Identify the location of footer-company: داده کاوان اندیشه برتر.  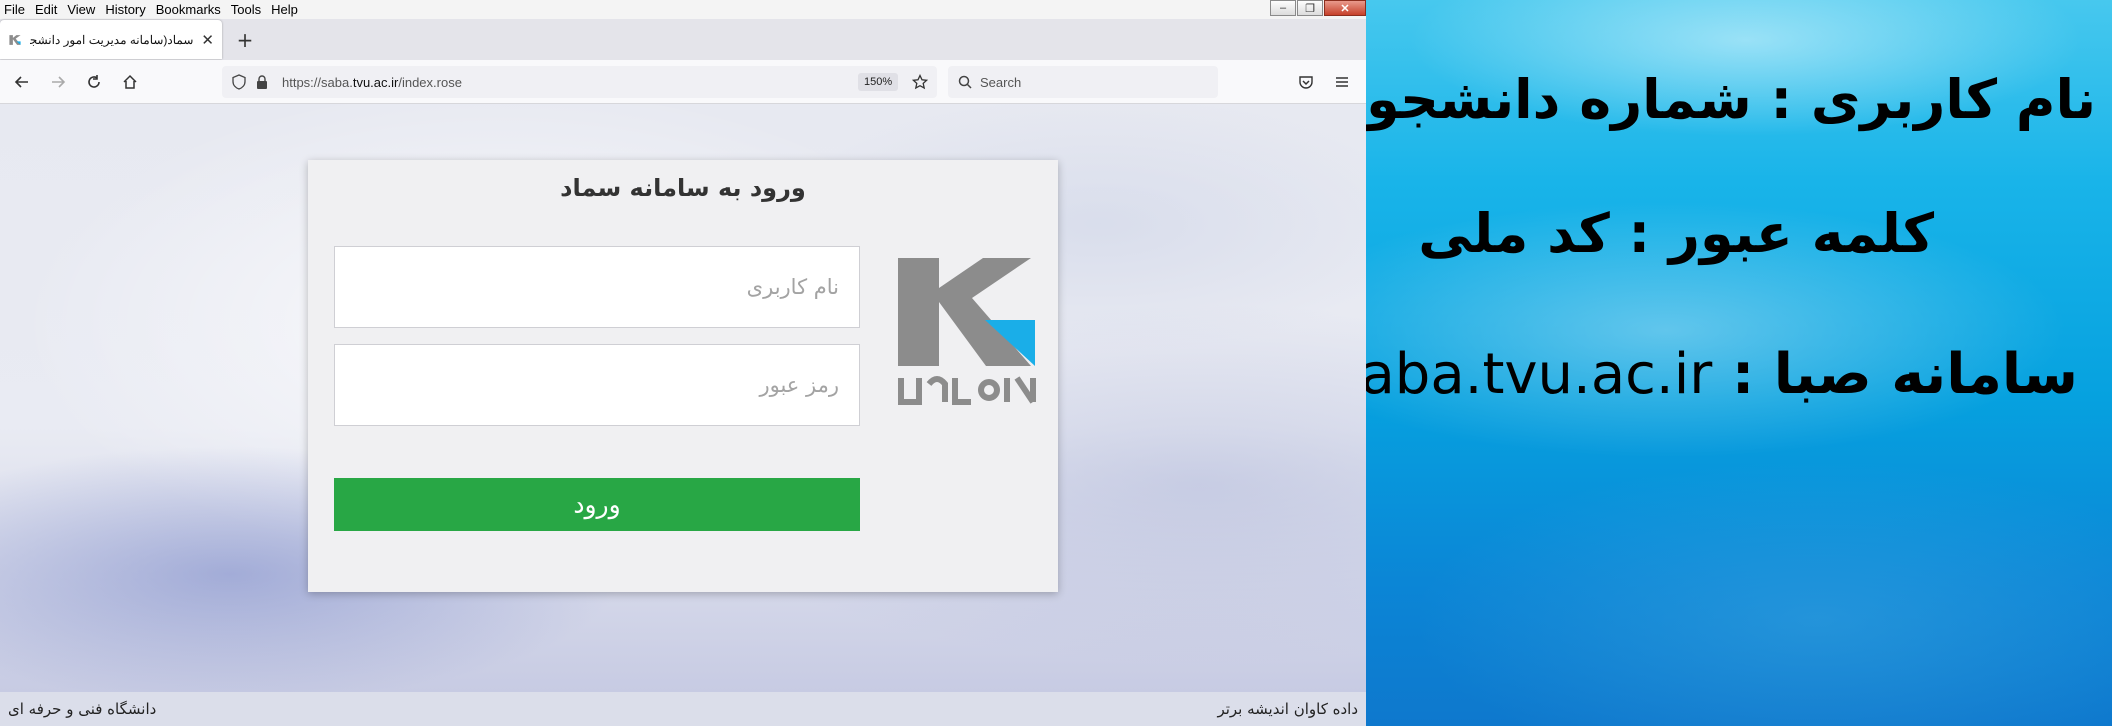
(1287, 709).